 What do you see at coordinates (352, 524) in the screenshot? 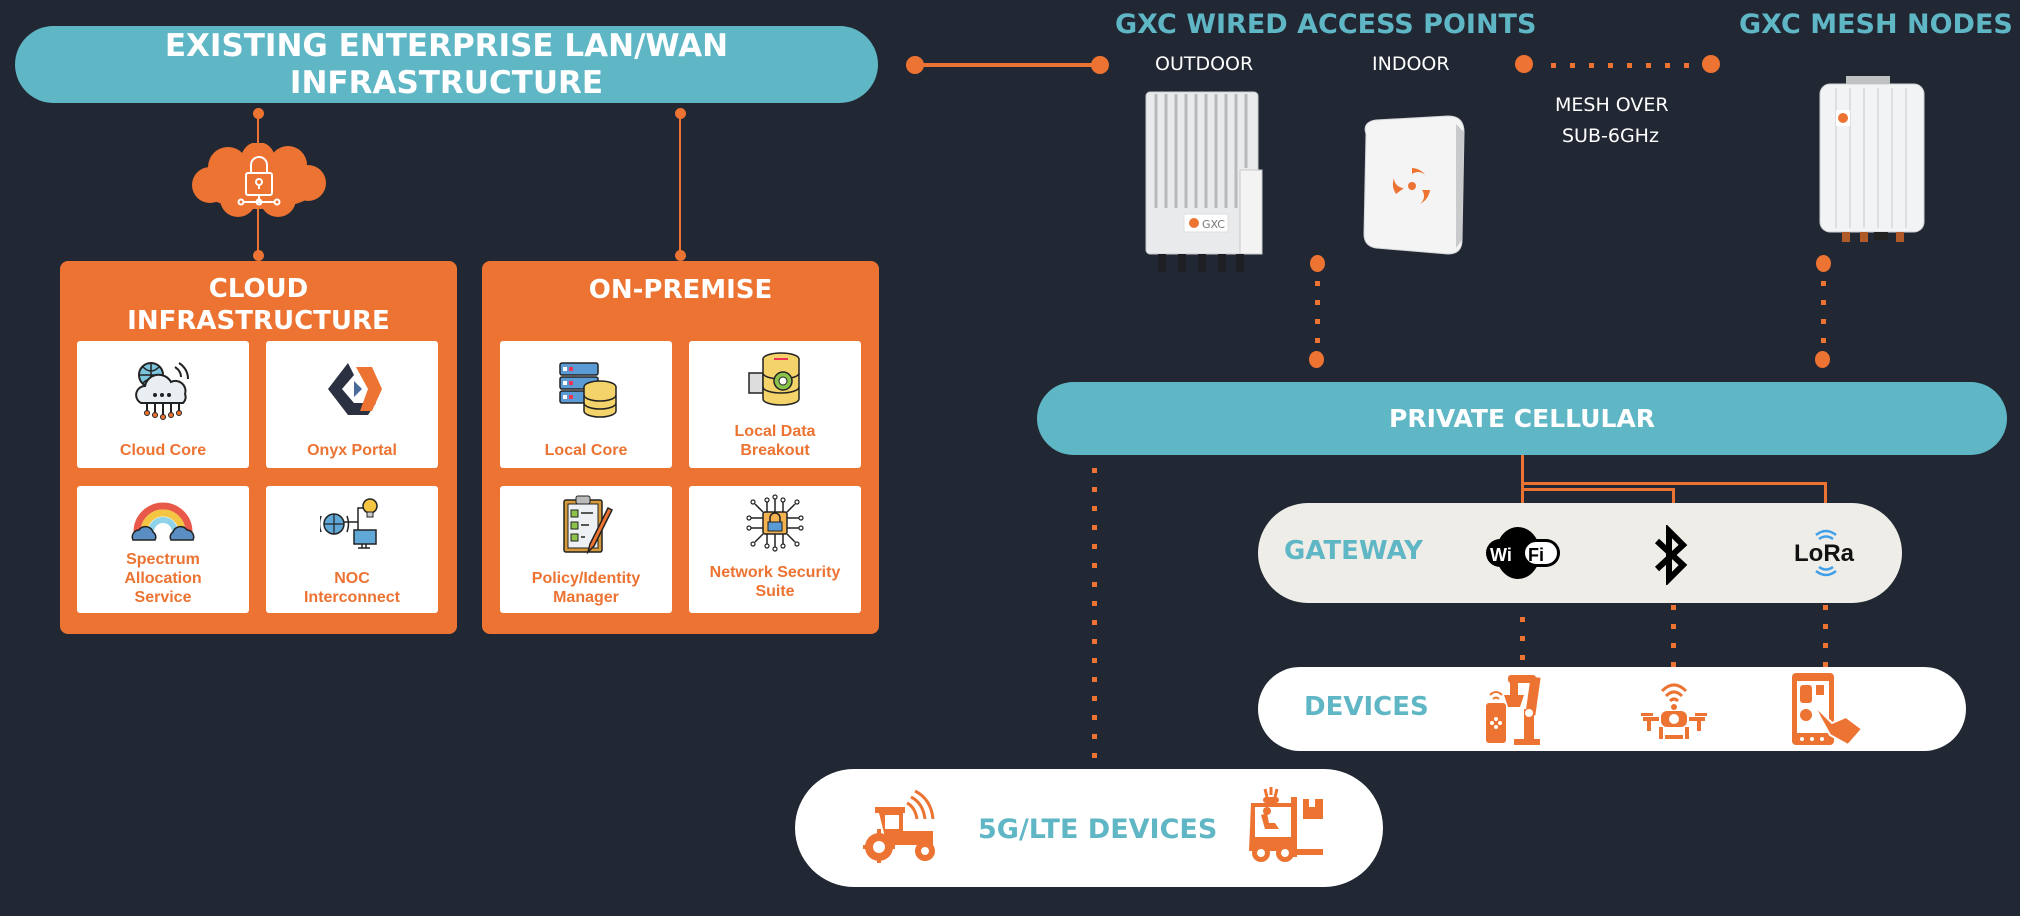
I see `globe-monitor-icon` at bounding box center [352, 524].